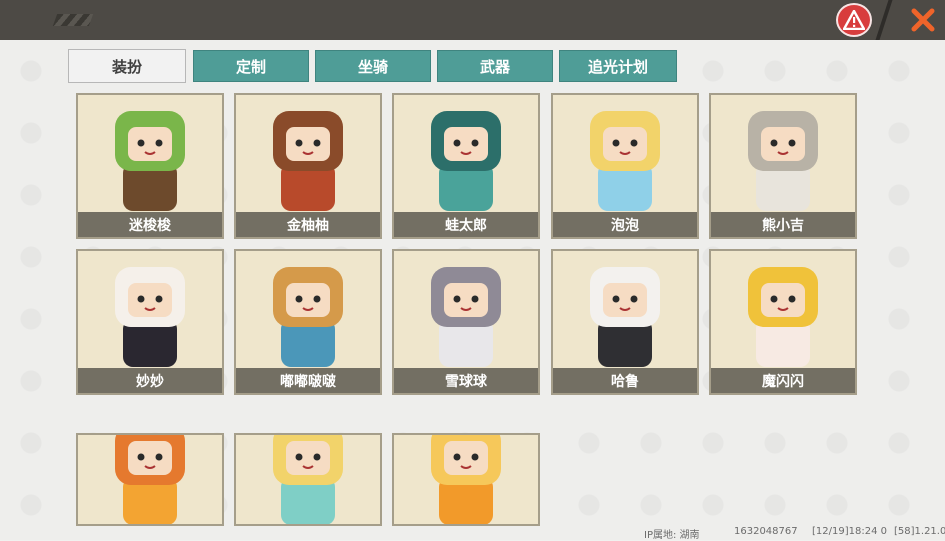  I want to click on tab-label: 追光计划, so click(617, 66).